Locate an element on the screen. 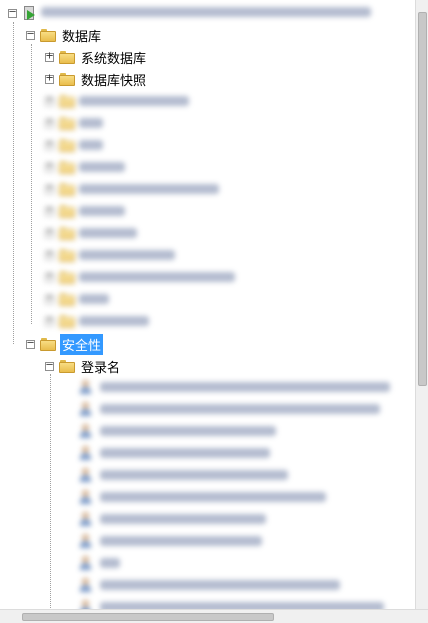  tree-node-logins: − 登录名 is located at coordinates (83, 366).